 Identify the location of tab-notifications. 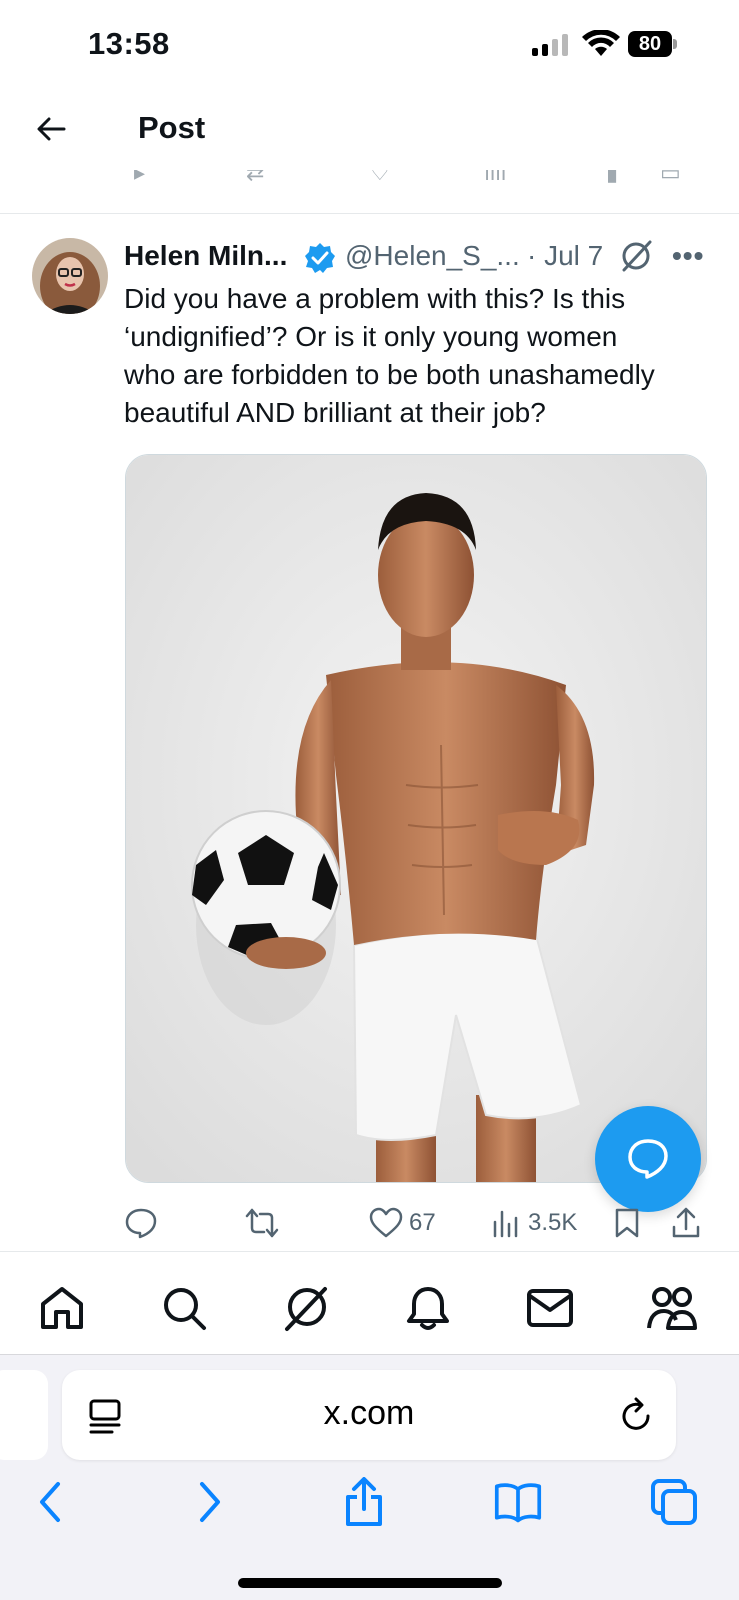
(428, 1308).